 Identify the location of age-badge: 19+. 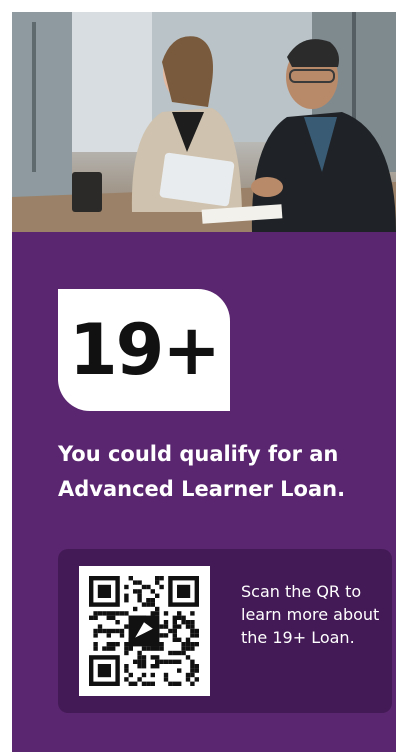
(144, 350).